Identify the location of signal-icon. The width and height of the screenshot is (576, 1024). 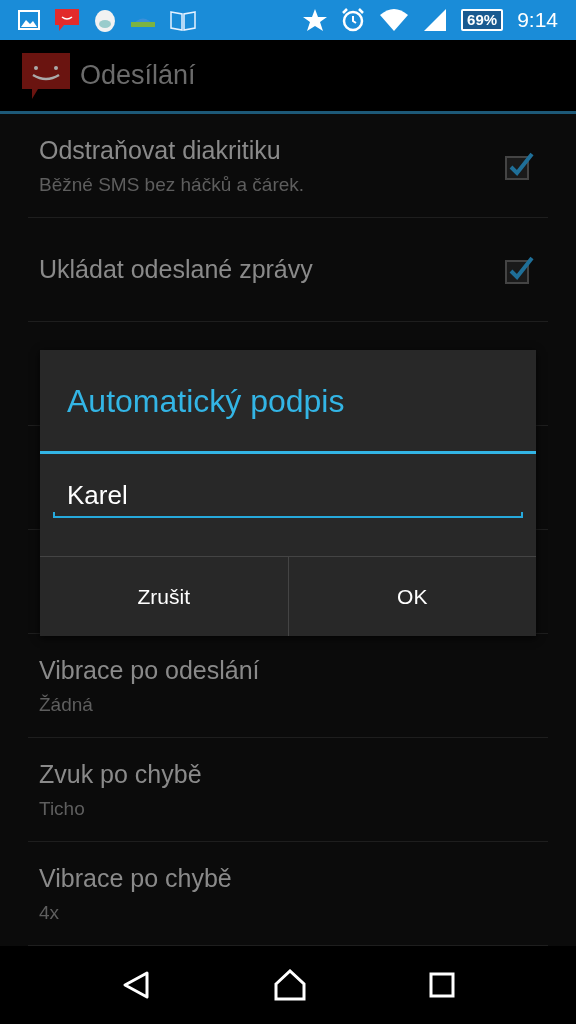
(435, 20).